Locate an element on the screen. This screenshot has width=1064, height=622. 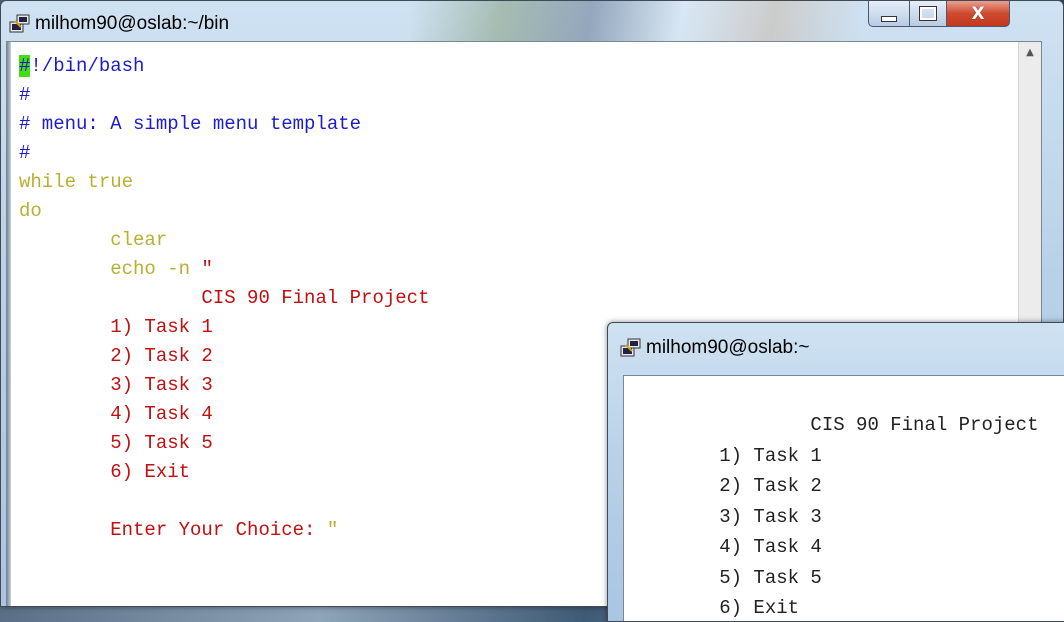
close-icon: X is located at coordinates (978, 13).